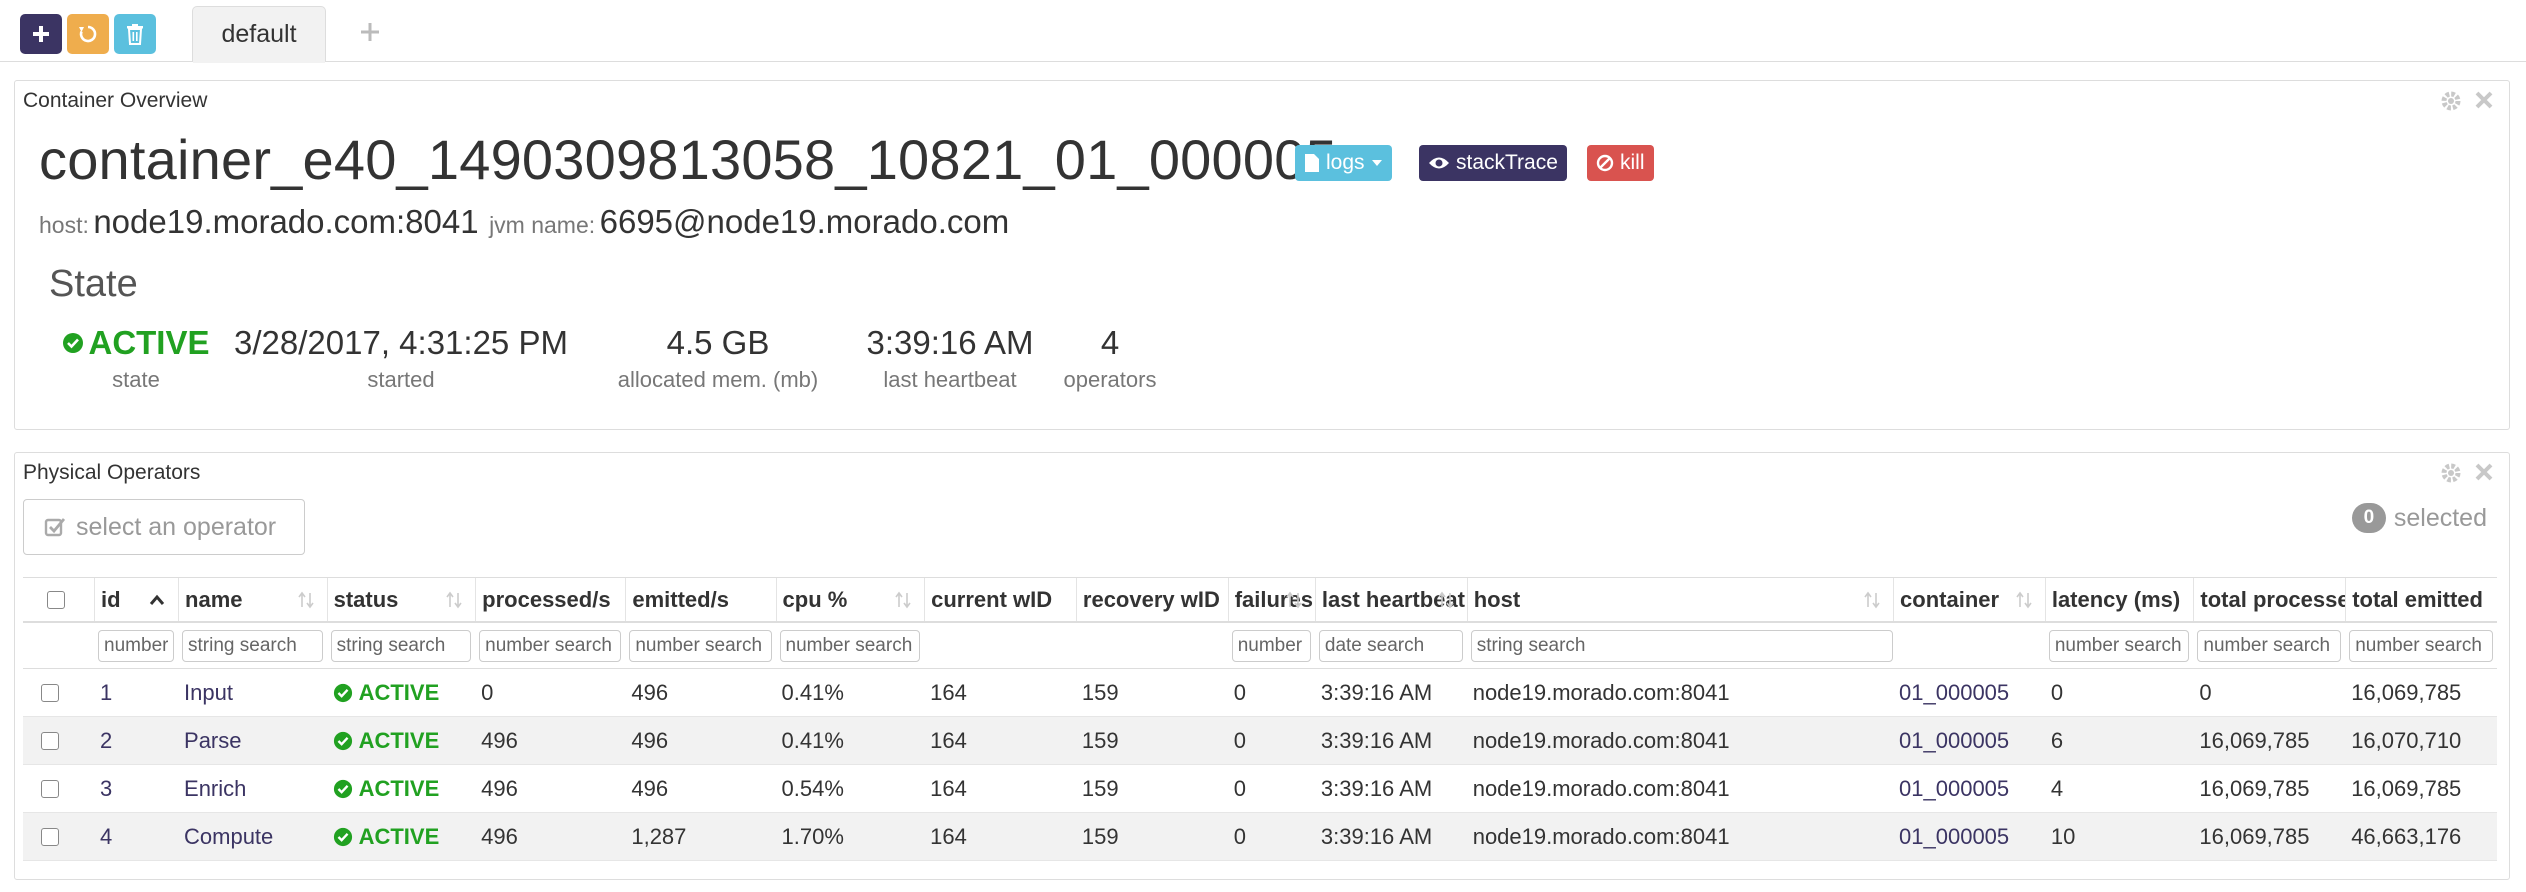 The height and width of the screenshot is (892, 2526). What do you see at coordinates (680, 599) in the screenshot?
I see `column-header-label: emitted/s` at bounding box center [680, 599].